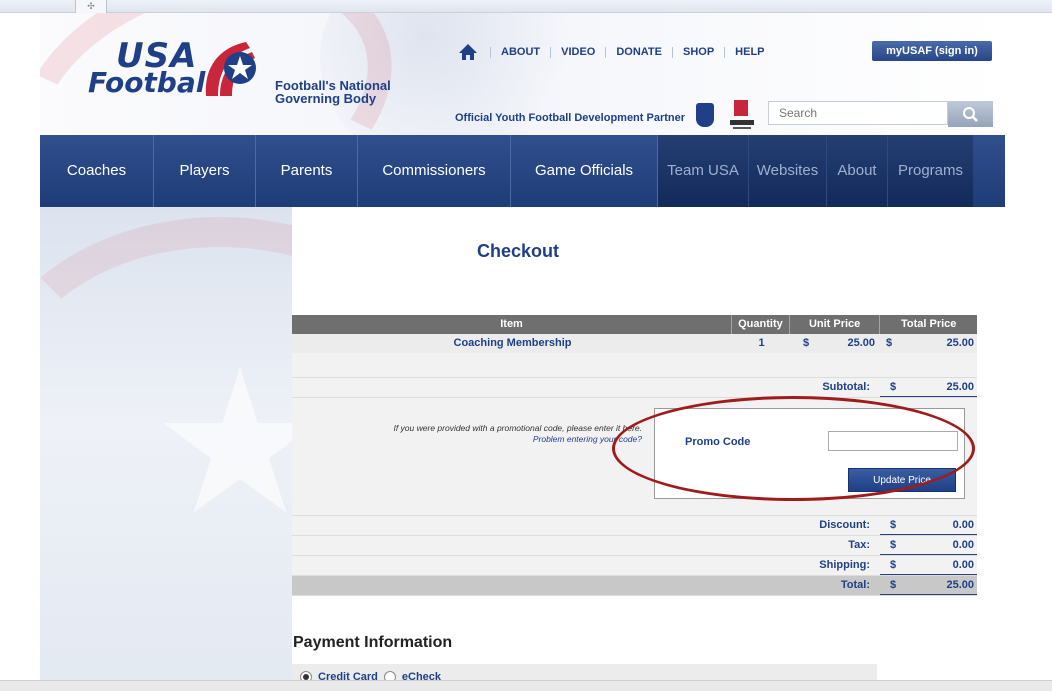 Image resolution: width=1052 pixels, height=691 pixels. I want to click on subtotal-currency: $, so click(895, 387).